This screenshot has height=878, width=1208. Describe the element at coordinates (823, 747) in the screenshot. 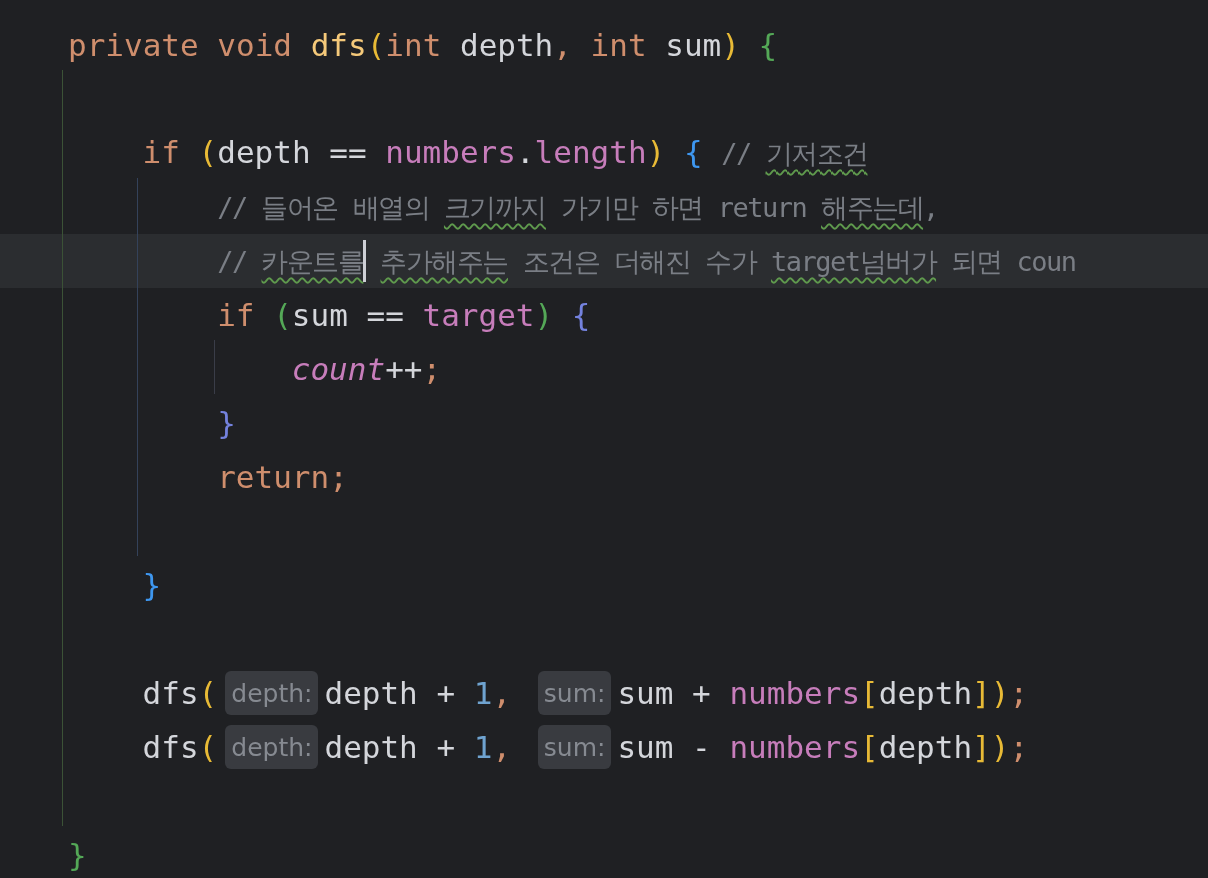

I see `code-text: sum - numbers[depth]);` at that location.